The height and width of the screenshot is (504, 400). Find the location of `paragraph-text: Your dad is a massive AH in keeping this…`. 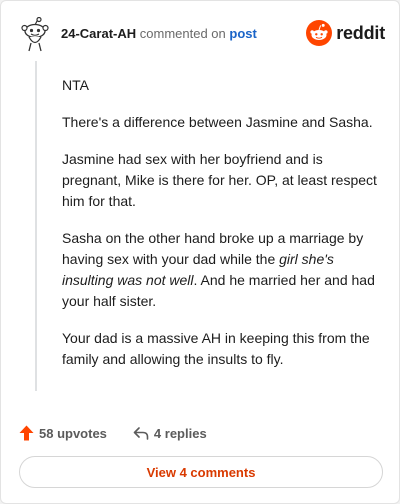

paragraph-text: Your dad is a massive AH in keeping this… is located at coordinates (216, 348).